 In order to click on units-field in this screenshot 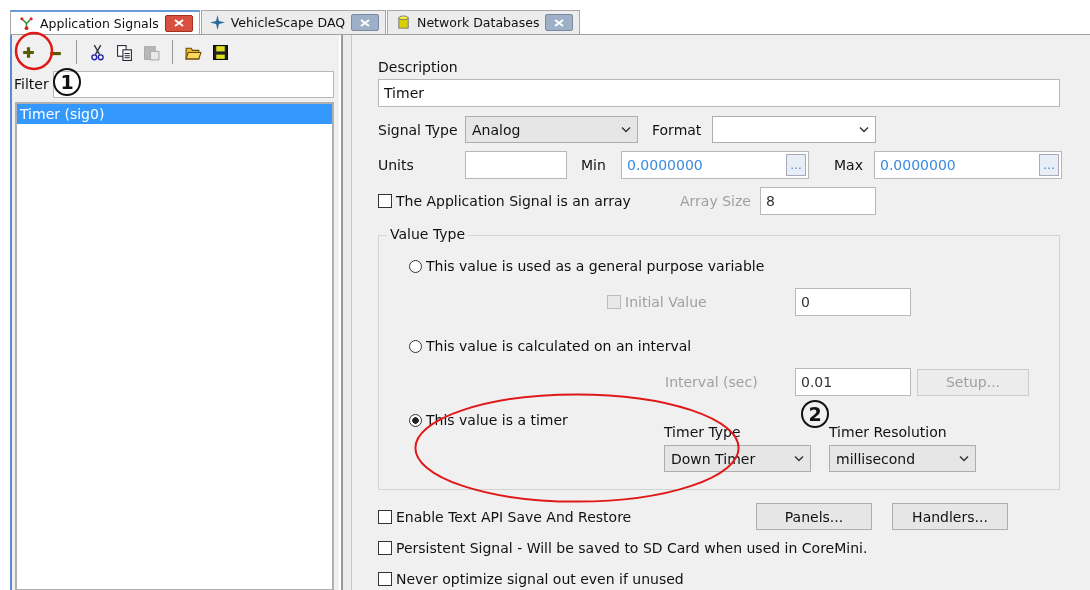, I will do `click(516, 165)`.